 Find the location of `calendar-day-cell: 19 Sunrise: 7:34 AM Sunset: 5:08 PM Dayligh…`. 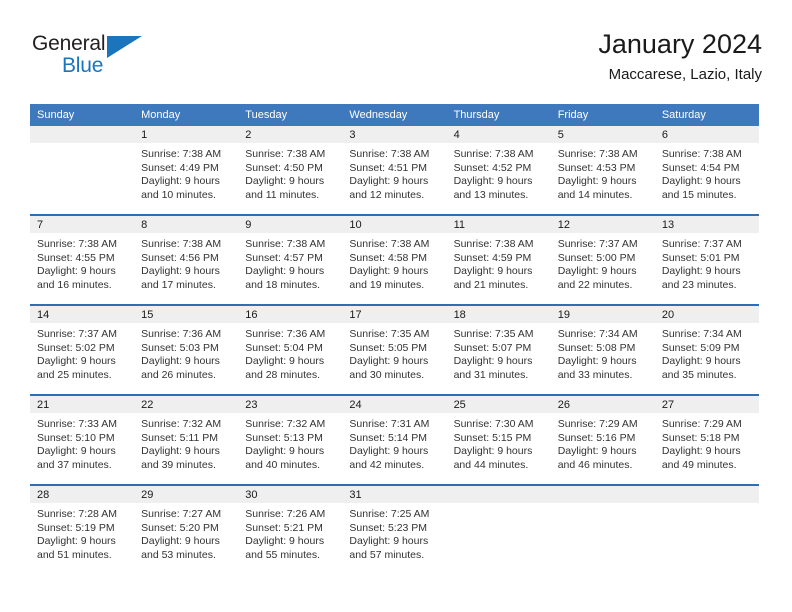

calendar-day-cell: 19 Sunrise: 7:34 AM Sunset: 5:08 PM Dayligh… is located at coordinates (602, 349).